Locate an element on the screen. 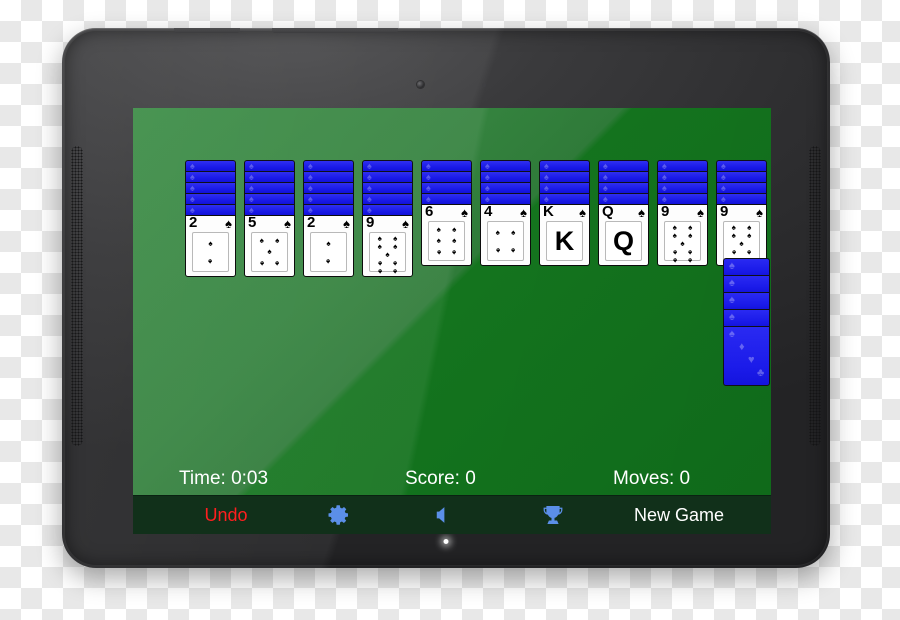 This screenshot has height=620, width=900. card-pip-area: K is located at coordinates (564, 241).